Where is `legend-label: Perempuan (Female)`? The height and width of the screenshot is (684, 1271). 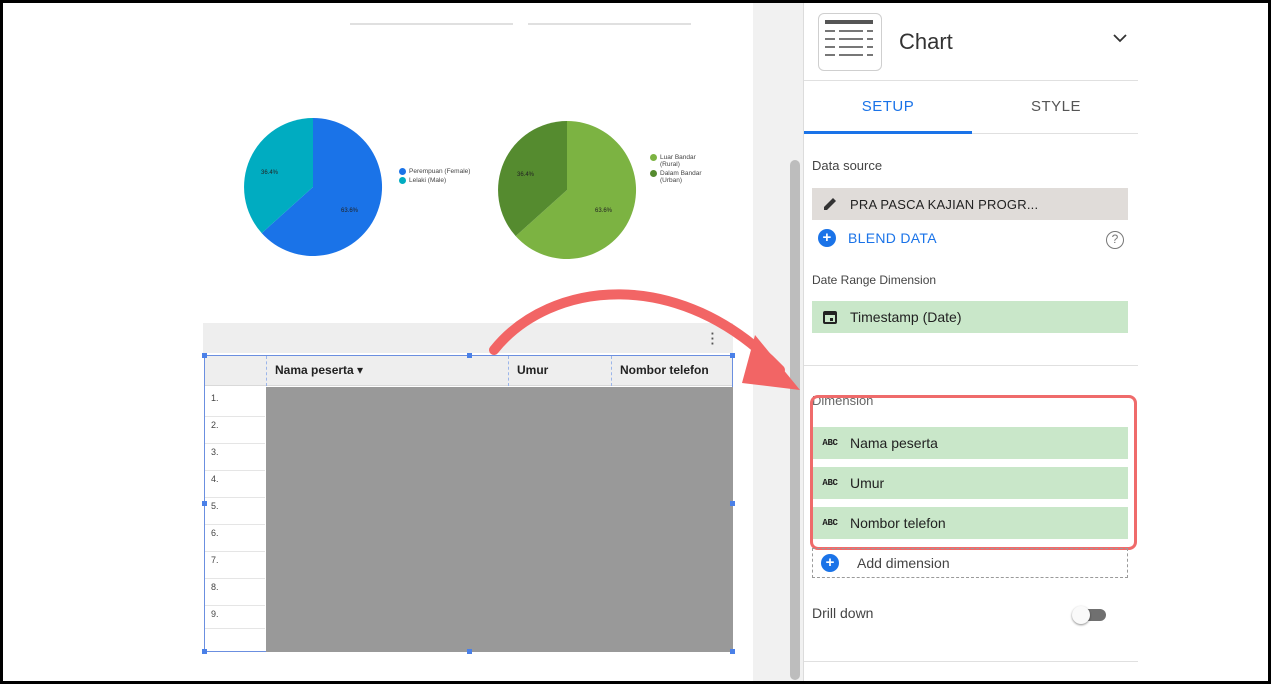
legend-label: Perempuan (Female) is located at coordinates (440, 171).